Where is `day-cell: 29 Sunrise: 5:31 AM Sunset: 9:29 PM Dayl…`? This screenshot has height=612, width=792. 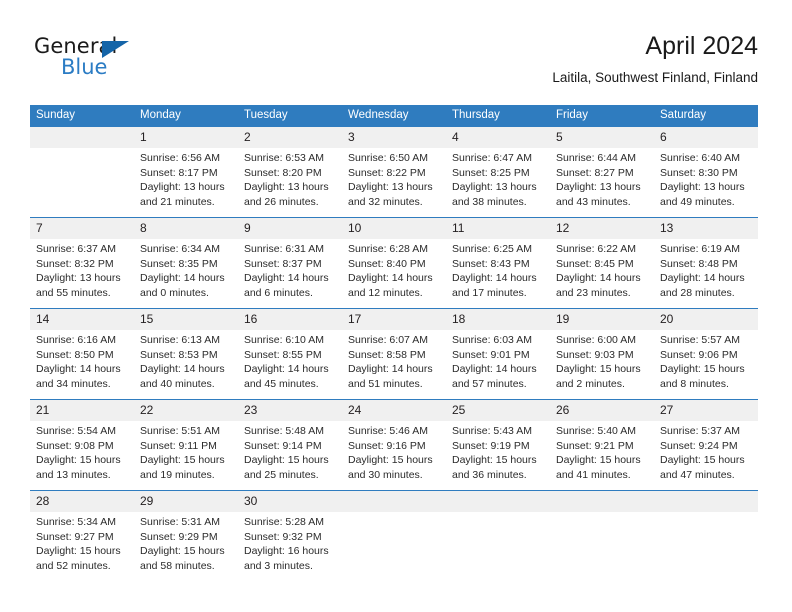 day-cell: 29 Sunrise: 5:31 AM Sunset: 9:29 PM Dayl… is located at coordinates (186, 535).